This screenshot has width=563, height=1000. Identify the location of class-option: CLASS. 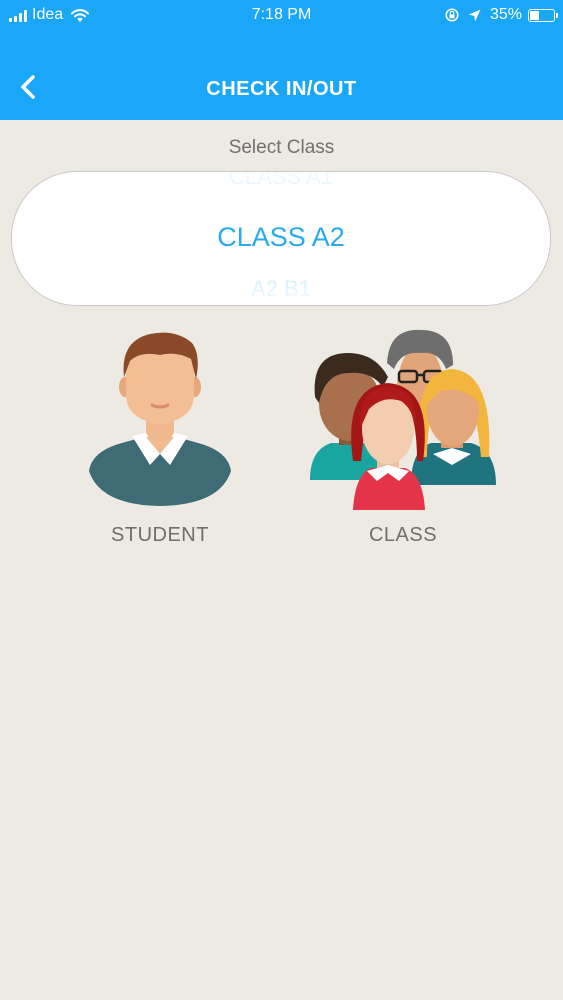
(403, 437).